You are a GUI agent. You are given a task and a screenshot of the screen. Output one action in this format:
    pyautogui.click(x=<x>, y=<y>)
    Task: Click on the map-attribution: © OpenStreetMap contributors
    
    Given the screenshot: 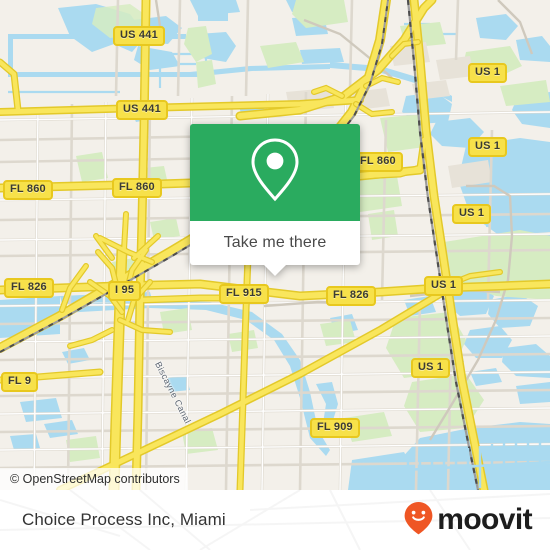 What is the action you would take?
    pyautogui.click(x=94, y=479)
    